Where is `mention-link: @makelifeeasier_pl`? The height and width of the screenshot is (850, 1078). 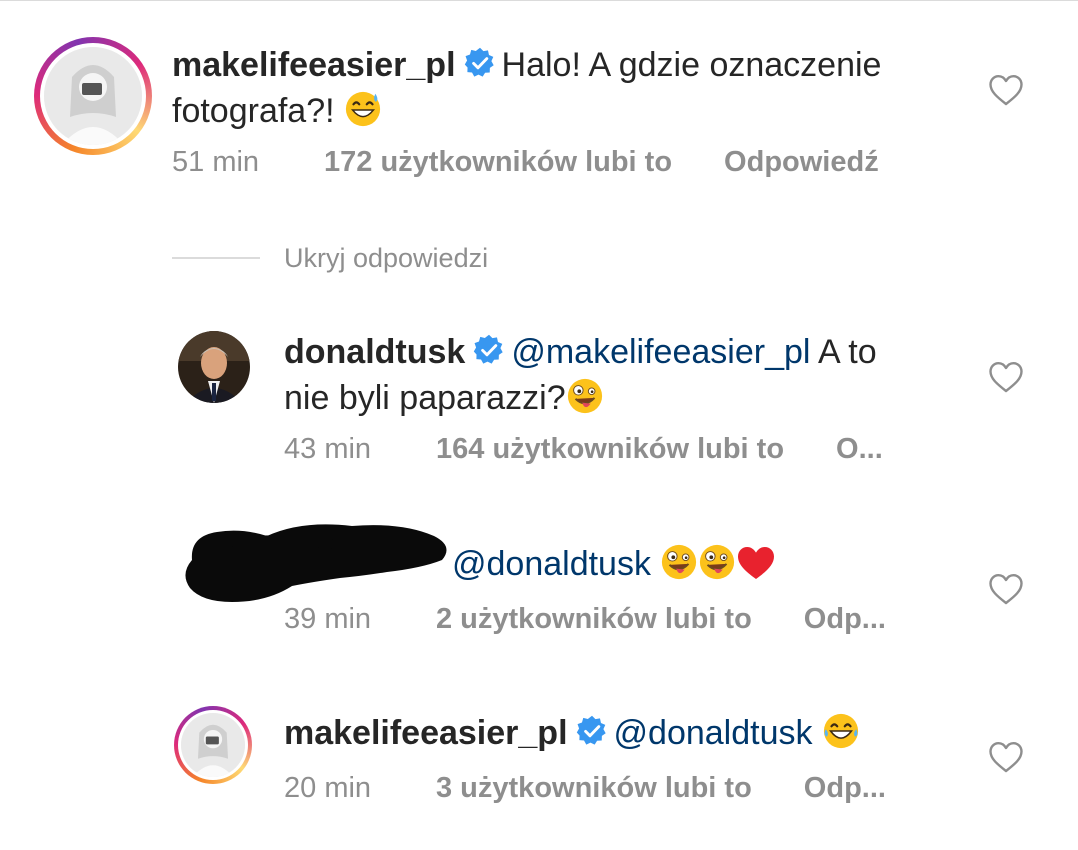 mention-link: @makelifeeasier_pl is located at coordinates (660, 352).